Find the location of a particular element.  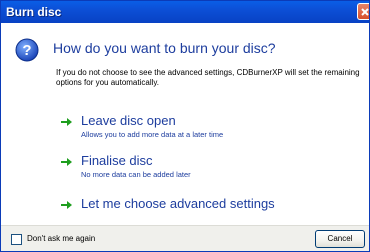

option-title: Leave disc open is located at coordinates (128, 120).